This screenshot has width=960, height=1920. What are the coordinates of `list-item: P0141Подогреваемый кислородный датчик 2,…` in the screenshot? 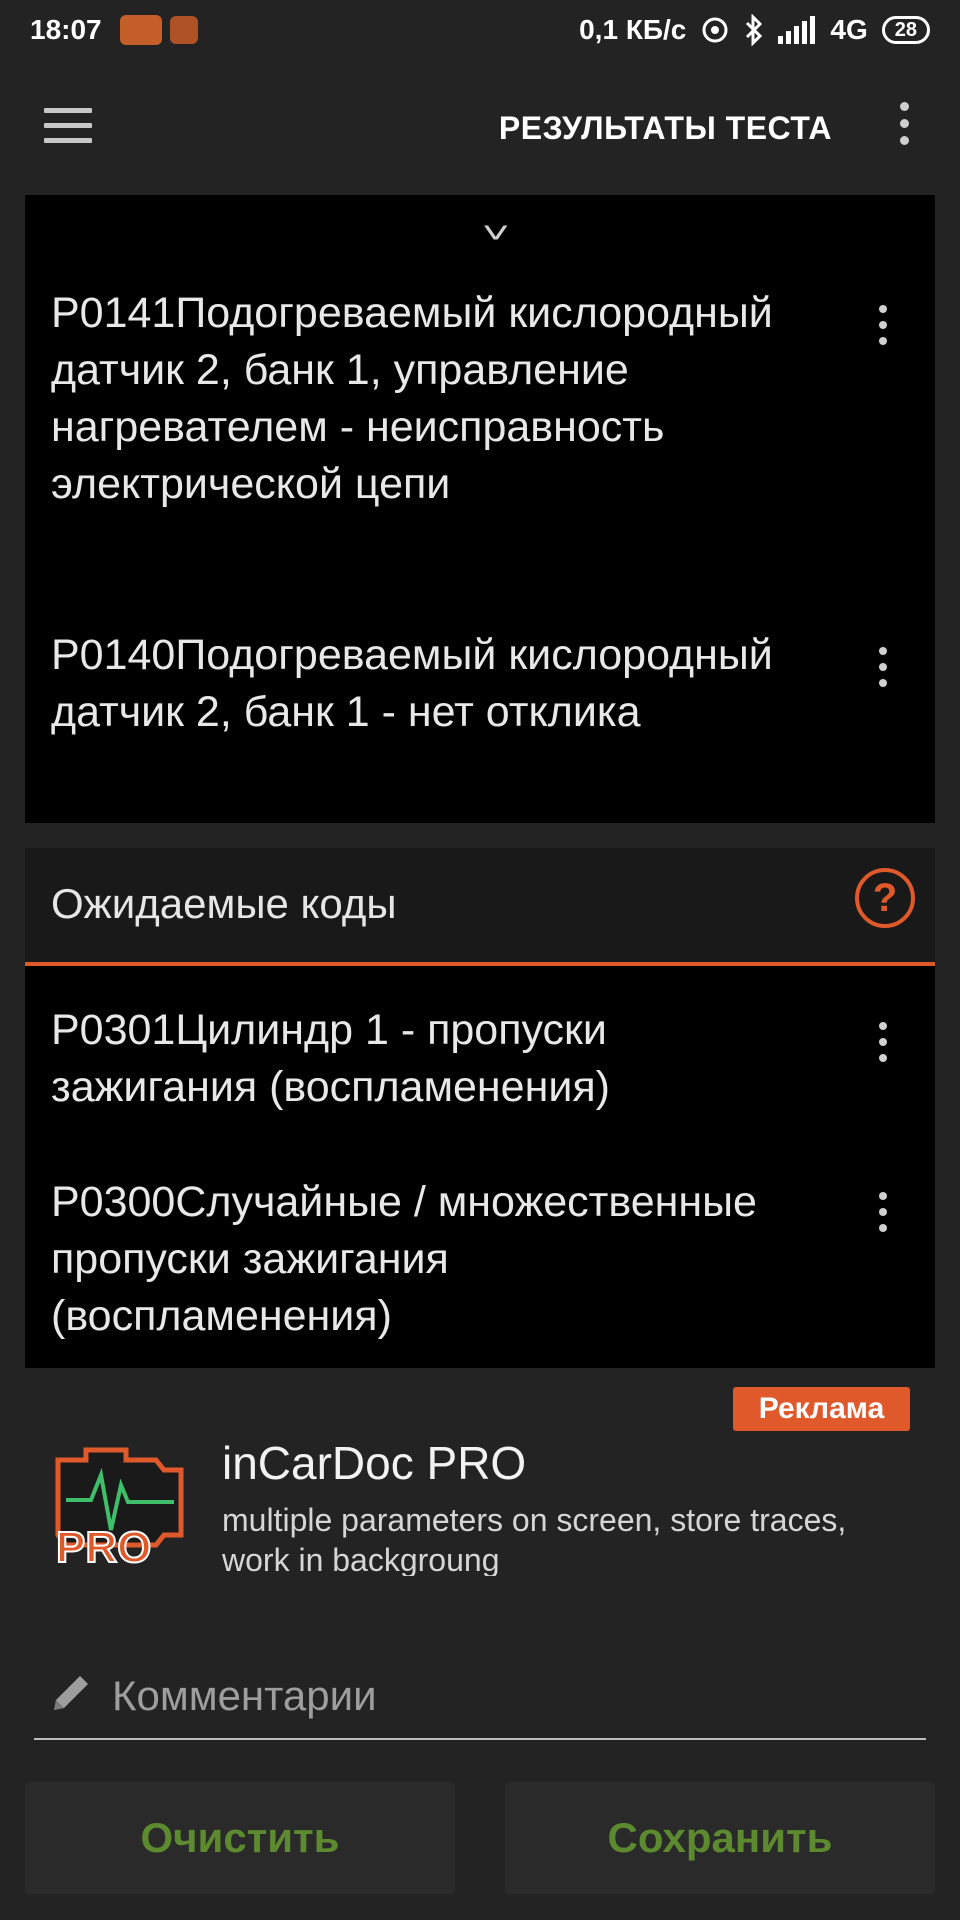 It's located at (421, 399).